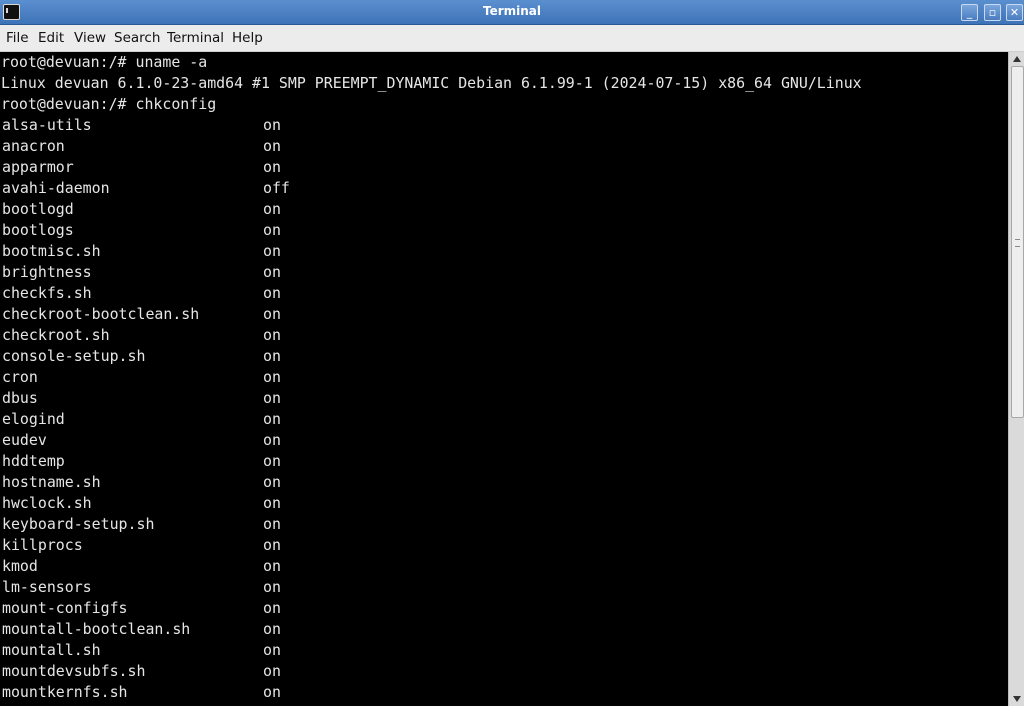 The width and height of the screenshot is (1024, 706). I want to click on minimize-button: _, so click(969, 12).